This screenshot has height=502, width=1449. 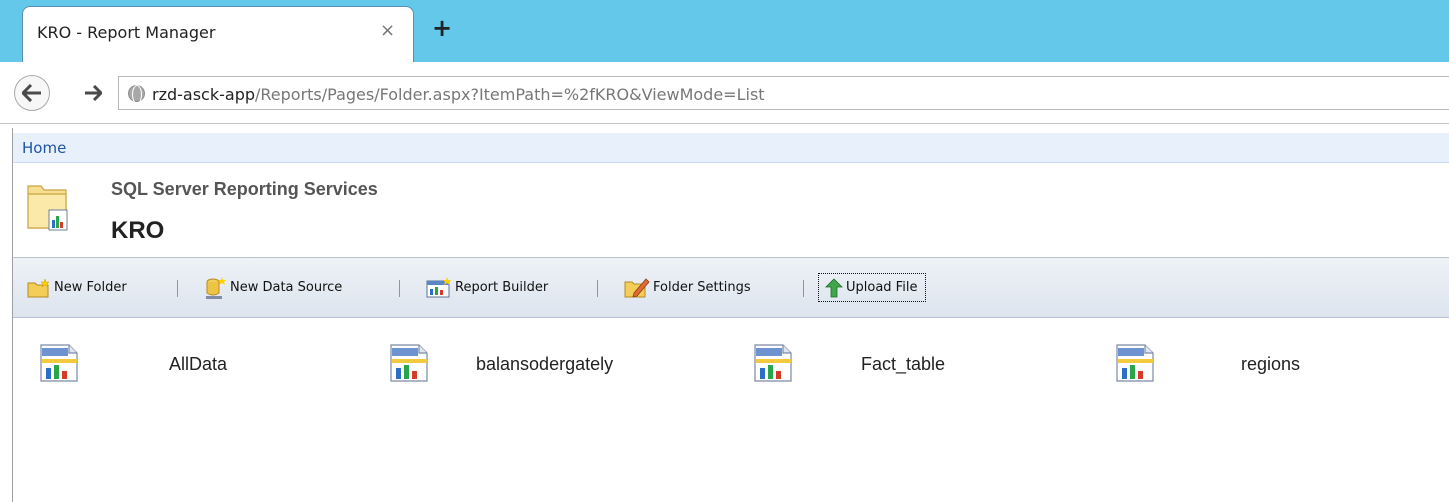 I want to click on report-name: Fact_table, so click(x=903, y=364).